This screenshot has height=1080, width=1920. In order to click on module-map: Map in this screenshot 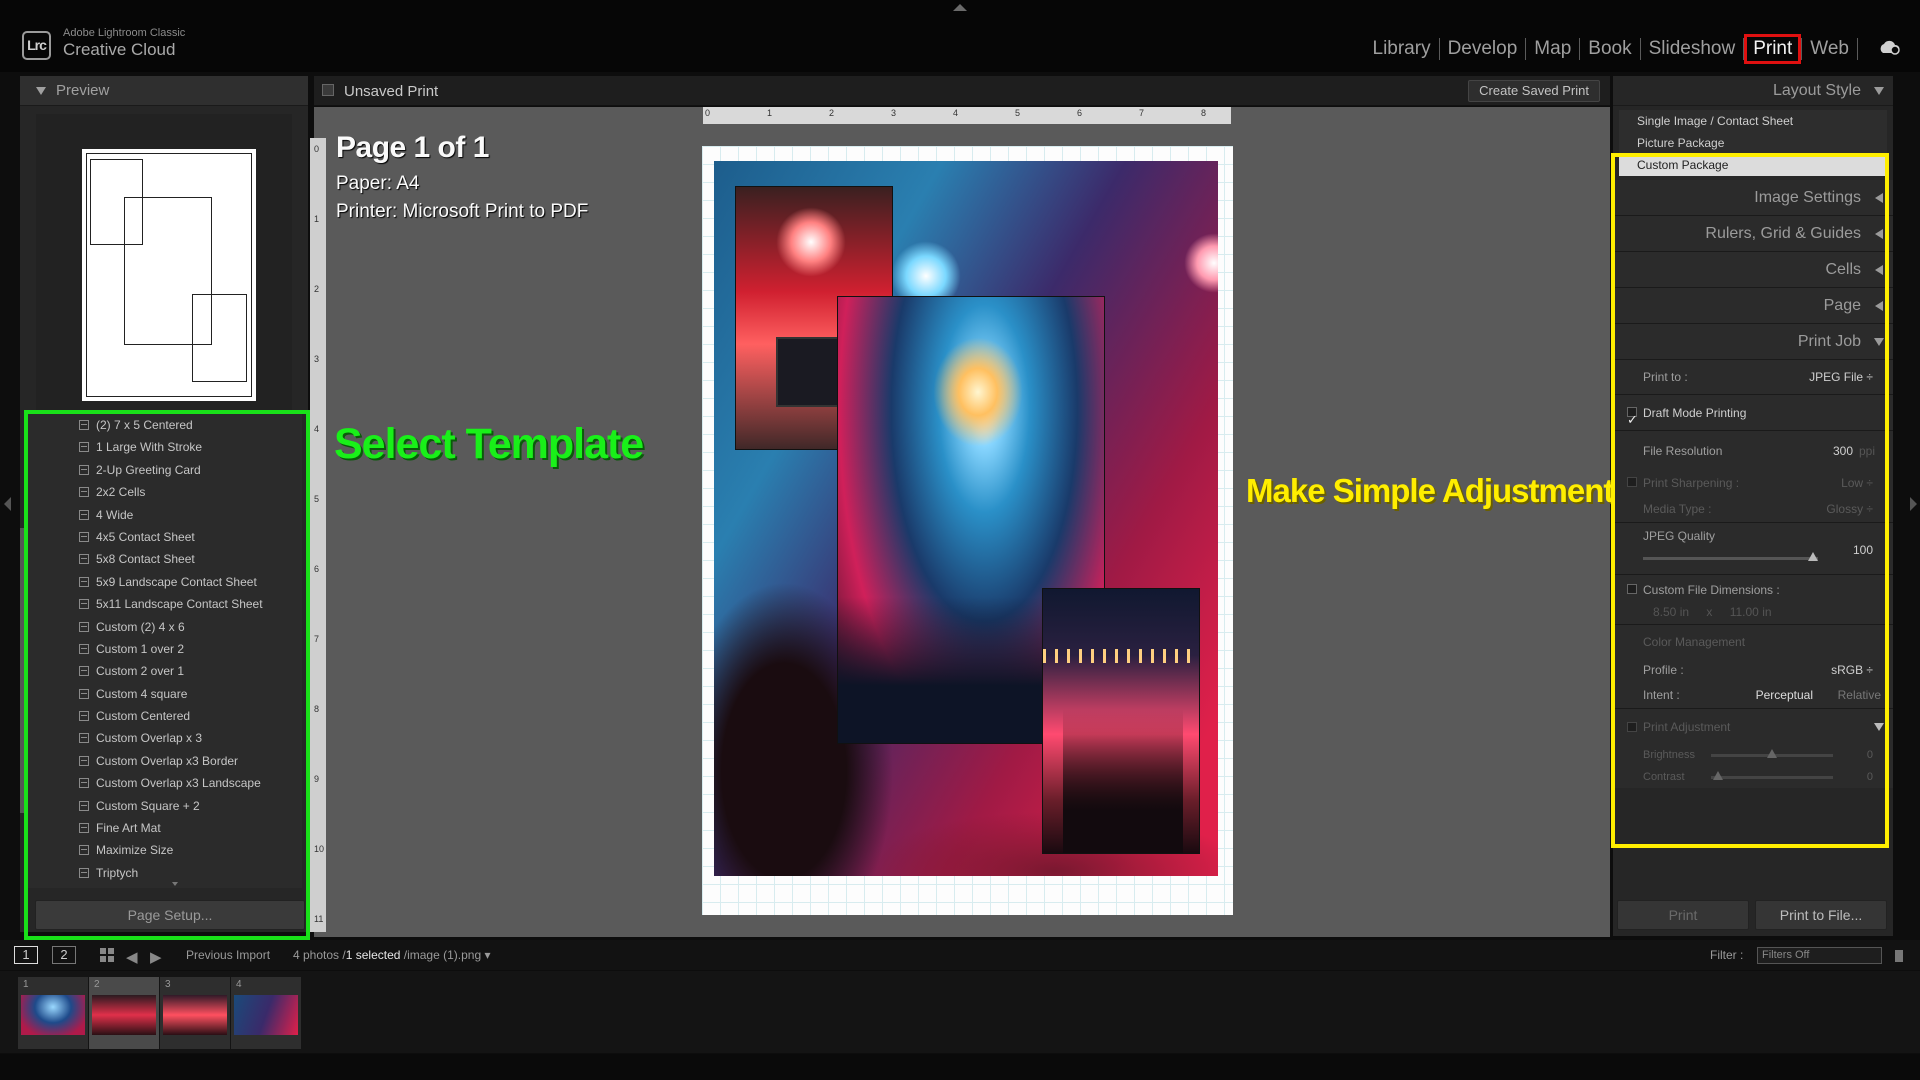, I will do `click(1552, 49)`.